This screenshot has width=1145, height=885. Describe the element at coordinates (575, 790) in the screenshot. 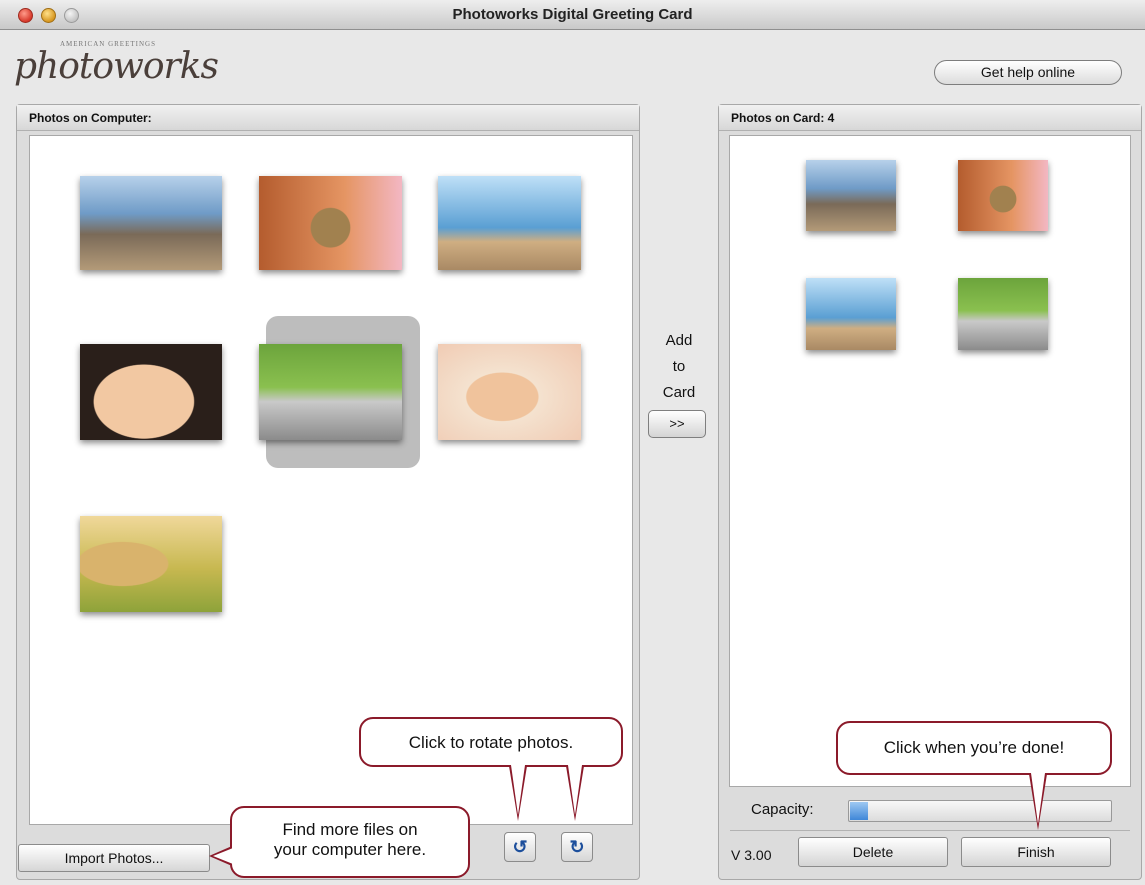

I see `rotate-callout-pointer-right-fill` at that location.